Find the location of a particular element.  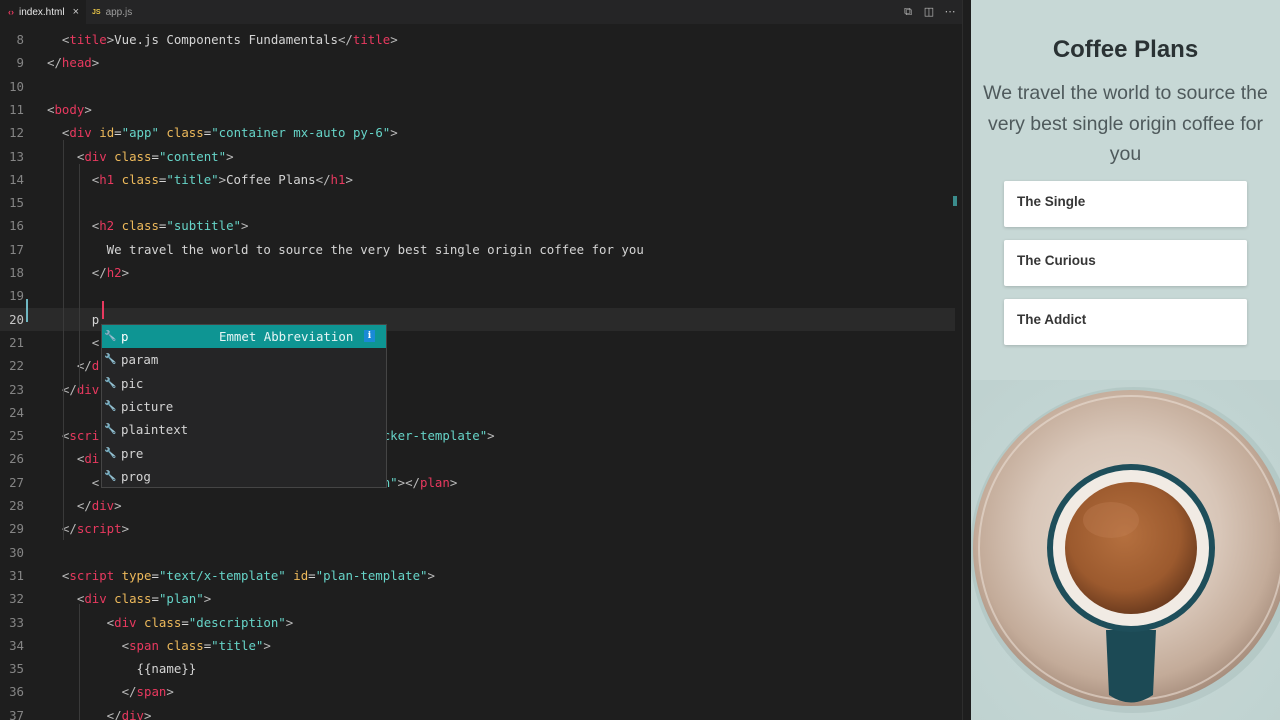

code-text: <h2 class="subtitle"> is located at coordinates (148, 226).